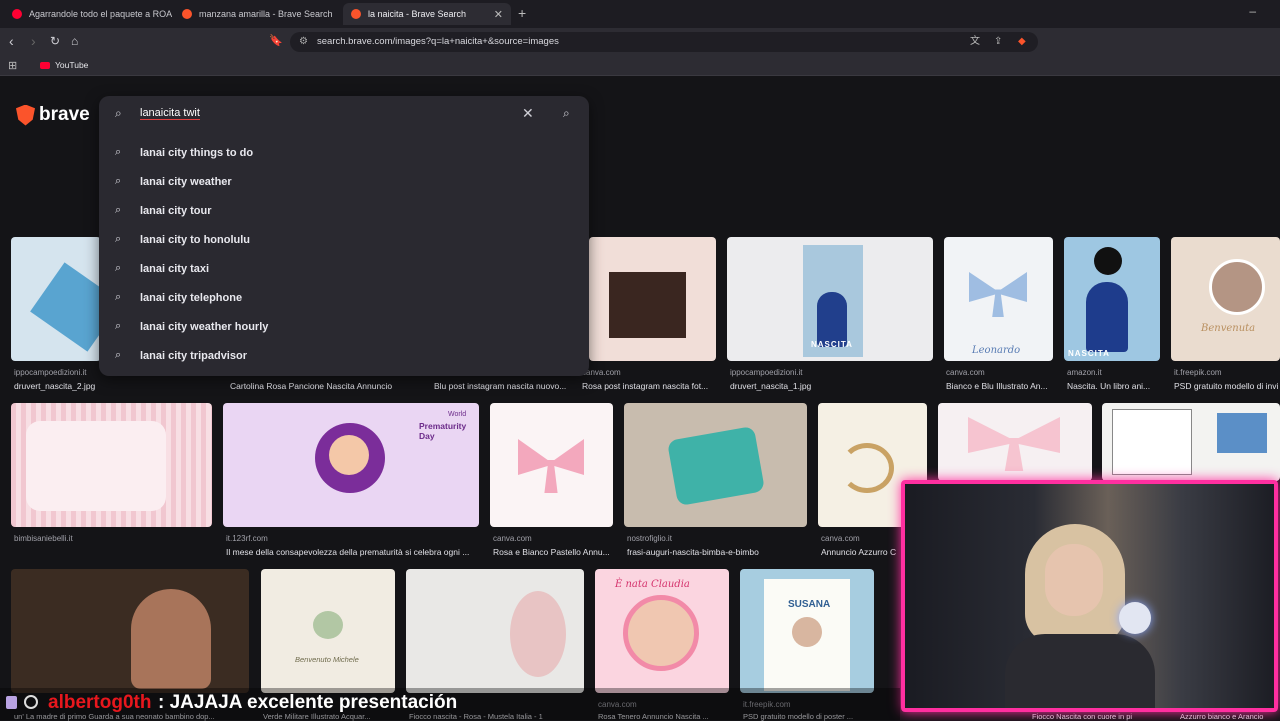  Describe the element at coordinates (303, 42) in the screenshot. I see `site-settings-icon: ⚙` at that location.